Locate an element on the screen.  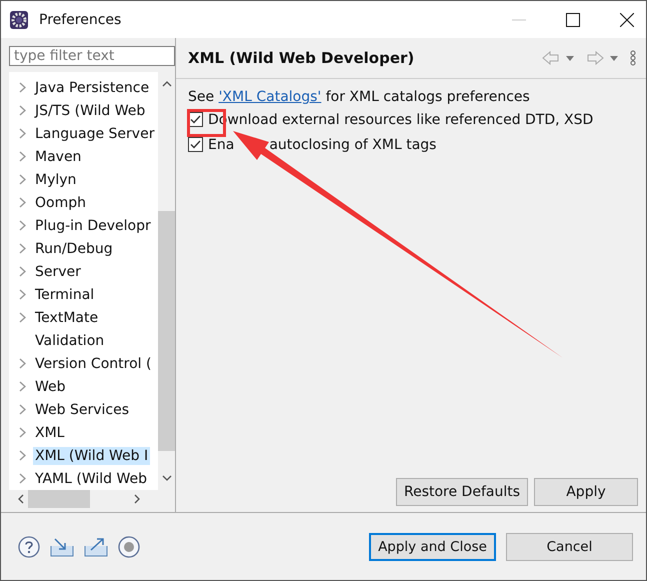
tree-item: Web is located at coordinates (50, 387).